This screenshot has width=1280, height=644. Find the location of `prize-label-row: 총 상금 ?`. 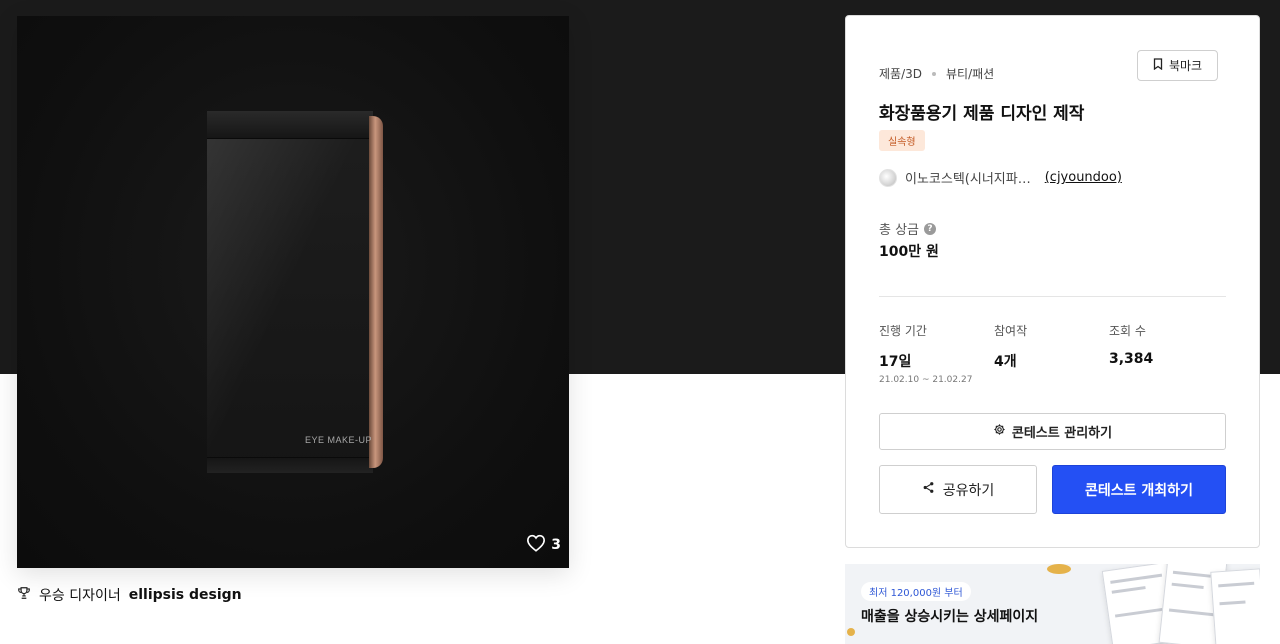

prize-label-row: 총 상금 ? is located at coordinates (908, 228).